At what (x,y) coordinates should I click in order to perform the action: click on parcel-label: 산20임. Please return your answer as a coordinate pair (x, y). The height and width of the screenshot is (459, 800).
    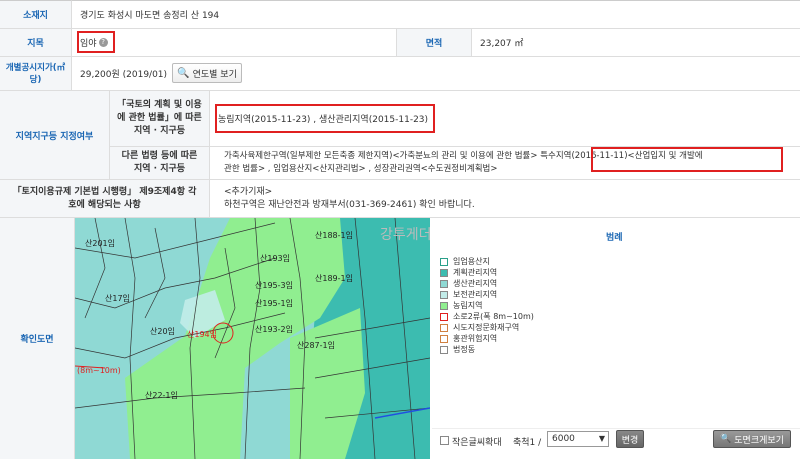
    Looking at the image, I should click on (162, 331).